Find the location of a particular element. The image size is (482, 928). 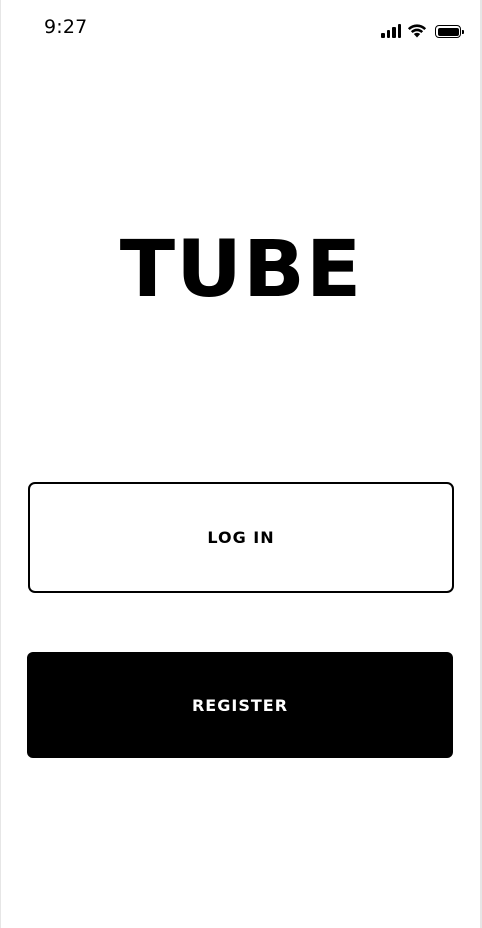

login-button-label: LOG IN is located at coordinates (241, 537).